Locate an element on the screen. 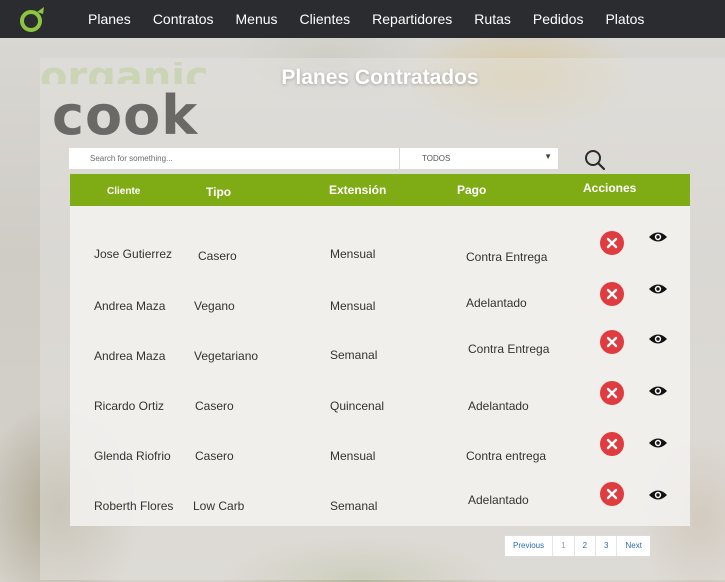 Image resolution: width=725 pixels, height=582 pixels. cell-cliente: Roberth Flores is located at coordinates (134, 506).